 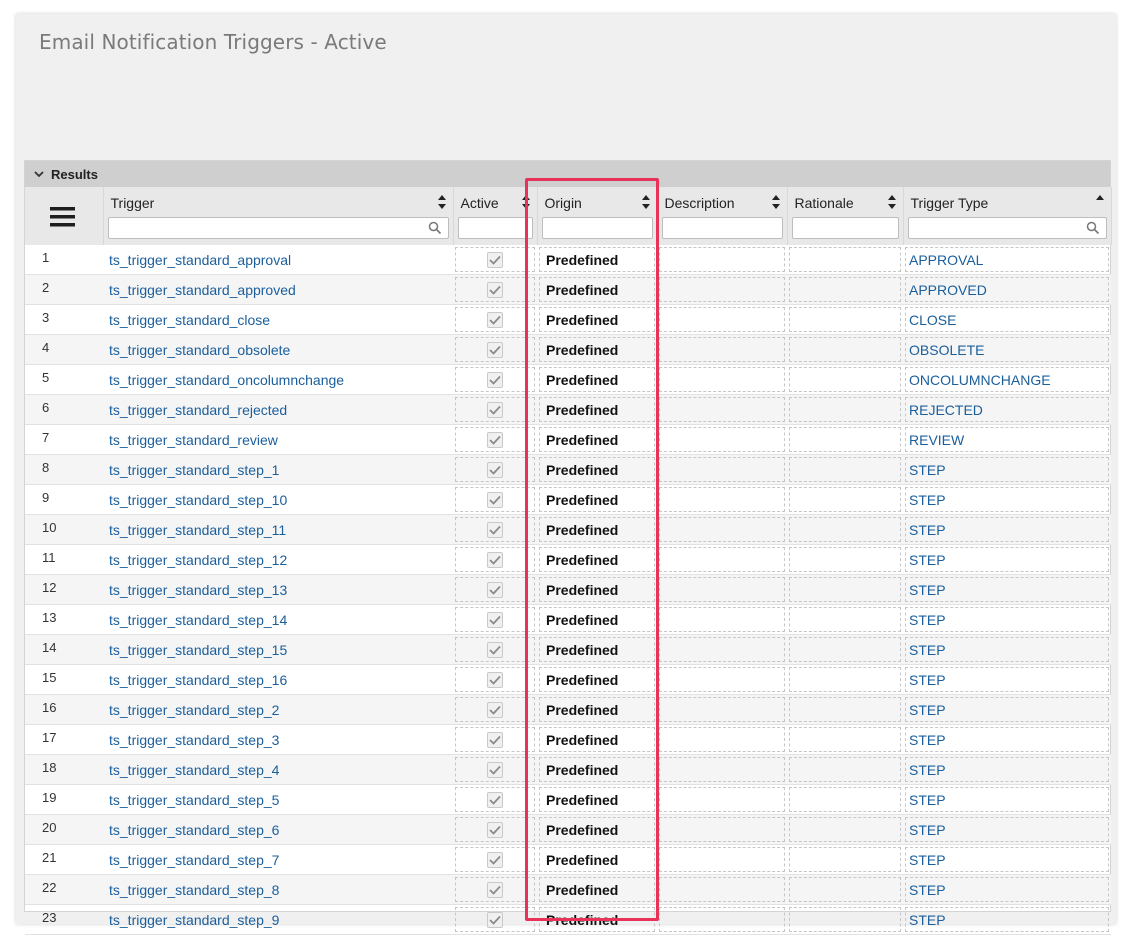 I want to click on trigger-type-value: CLOSE, so click(x=1007, y=319).